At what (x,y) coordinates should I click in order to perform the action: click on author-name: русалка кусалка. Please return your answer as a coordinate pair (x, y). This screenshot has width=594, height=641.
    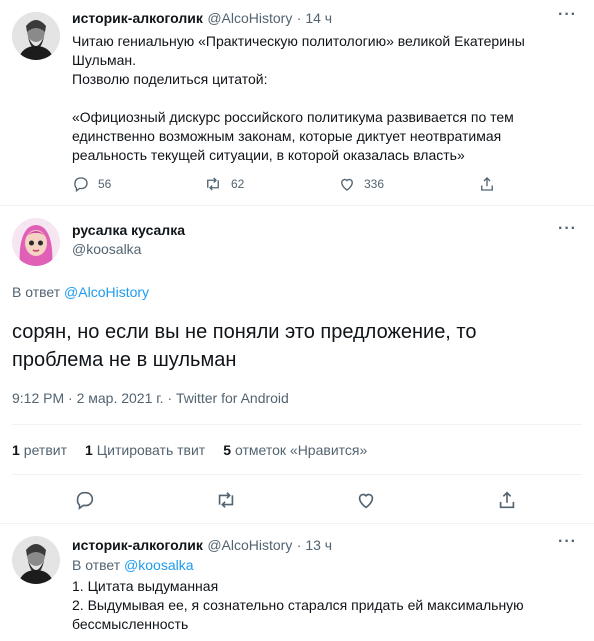
    Looking at the image, I should click on (128, 230).